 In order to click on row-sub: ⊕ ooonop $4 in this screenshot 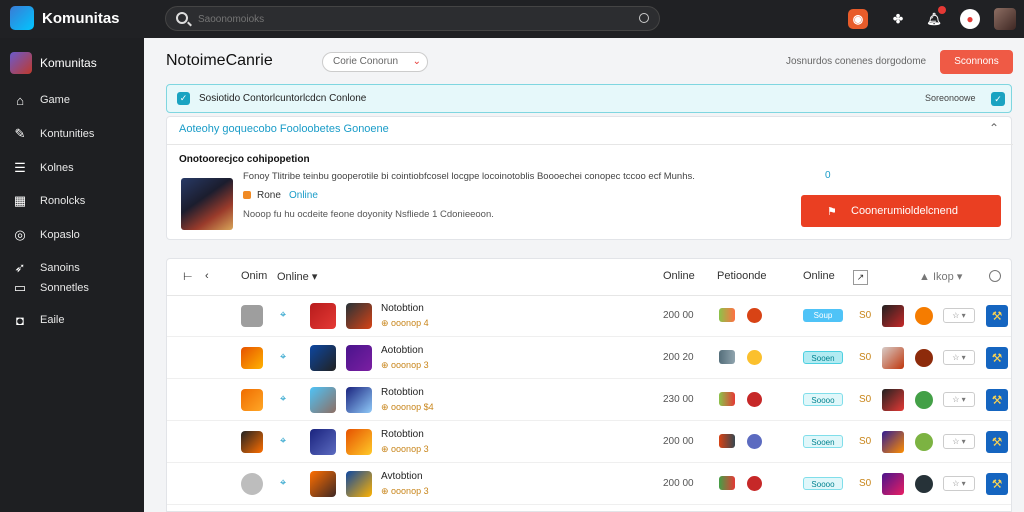, I will do `click(407, 407)`.